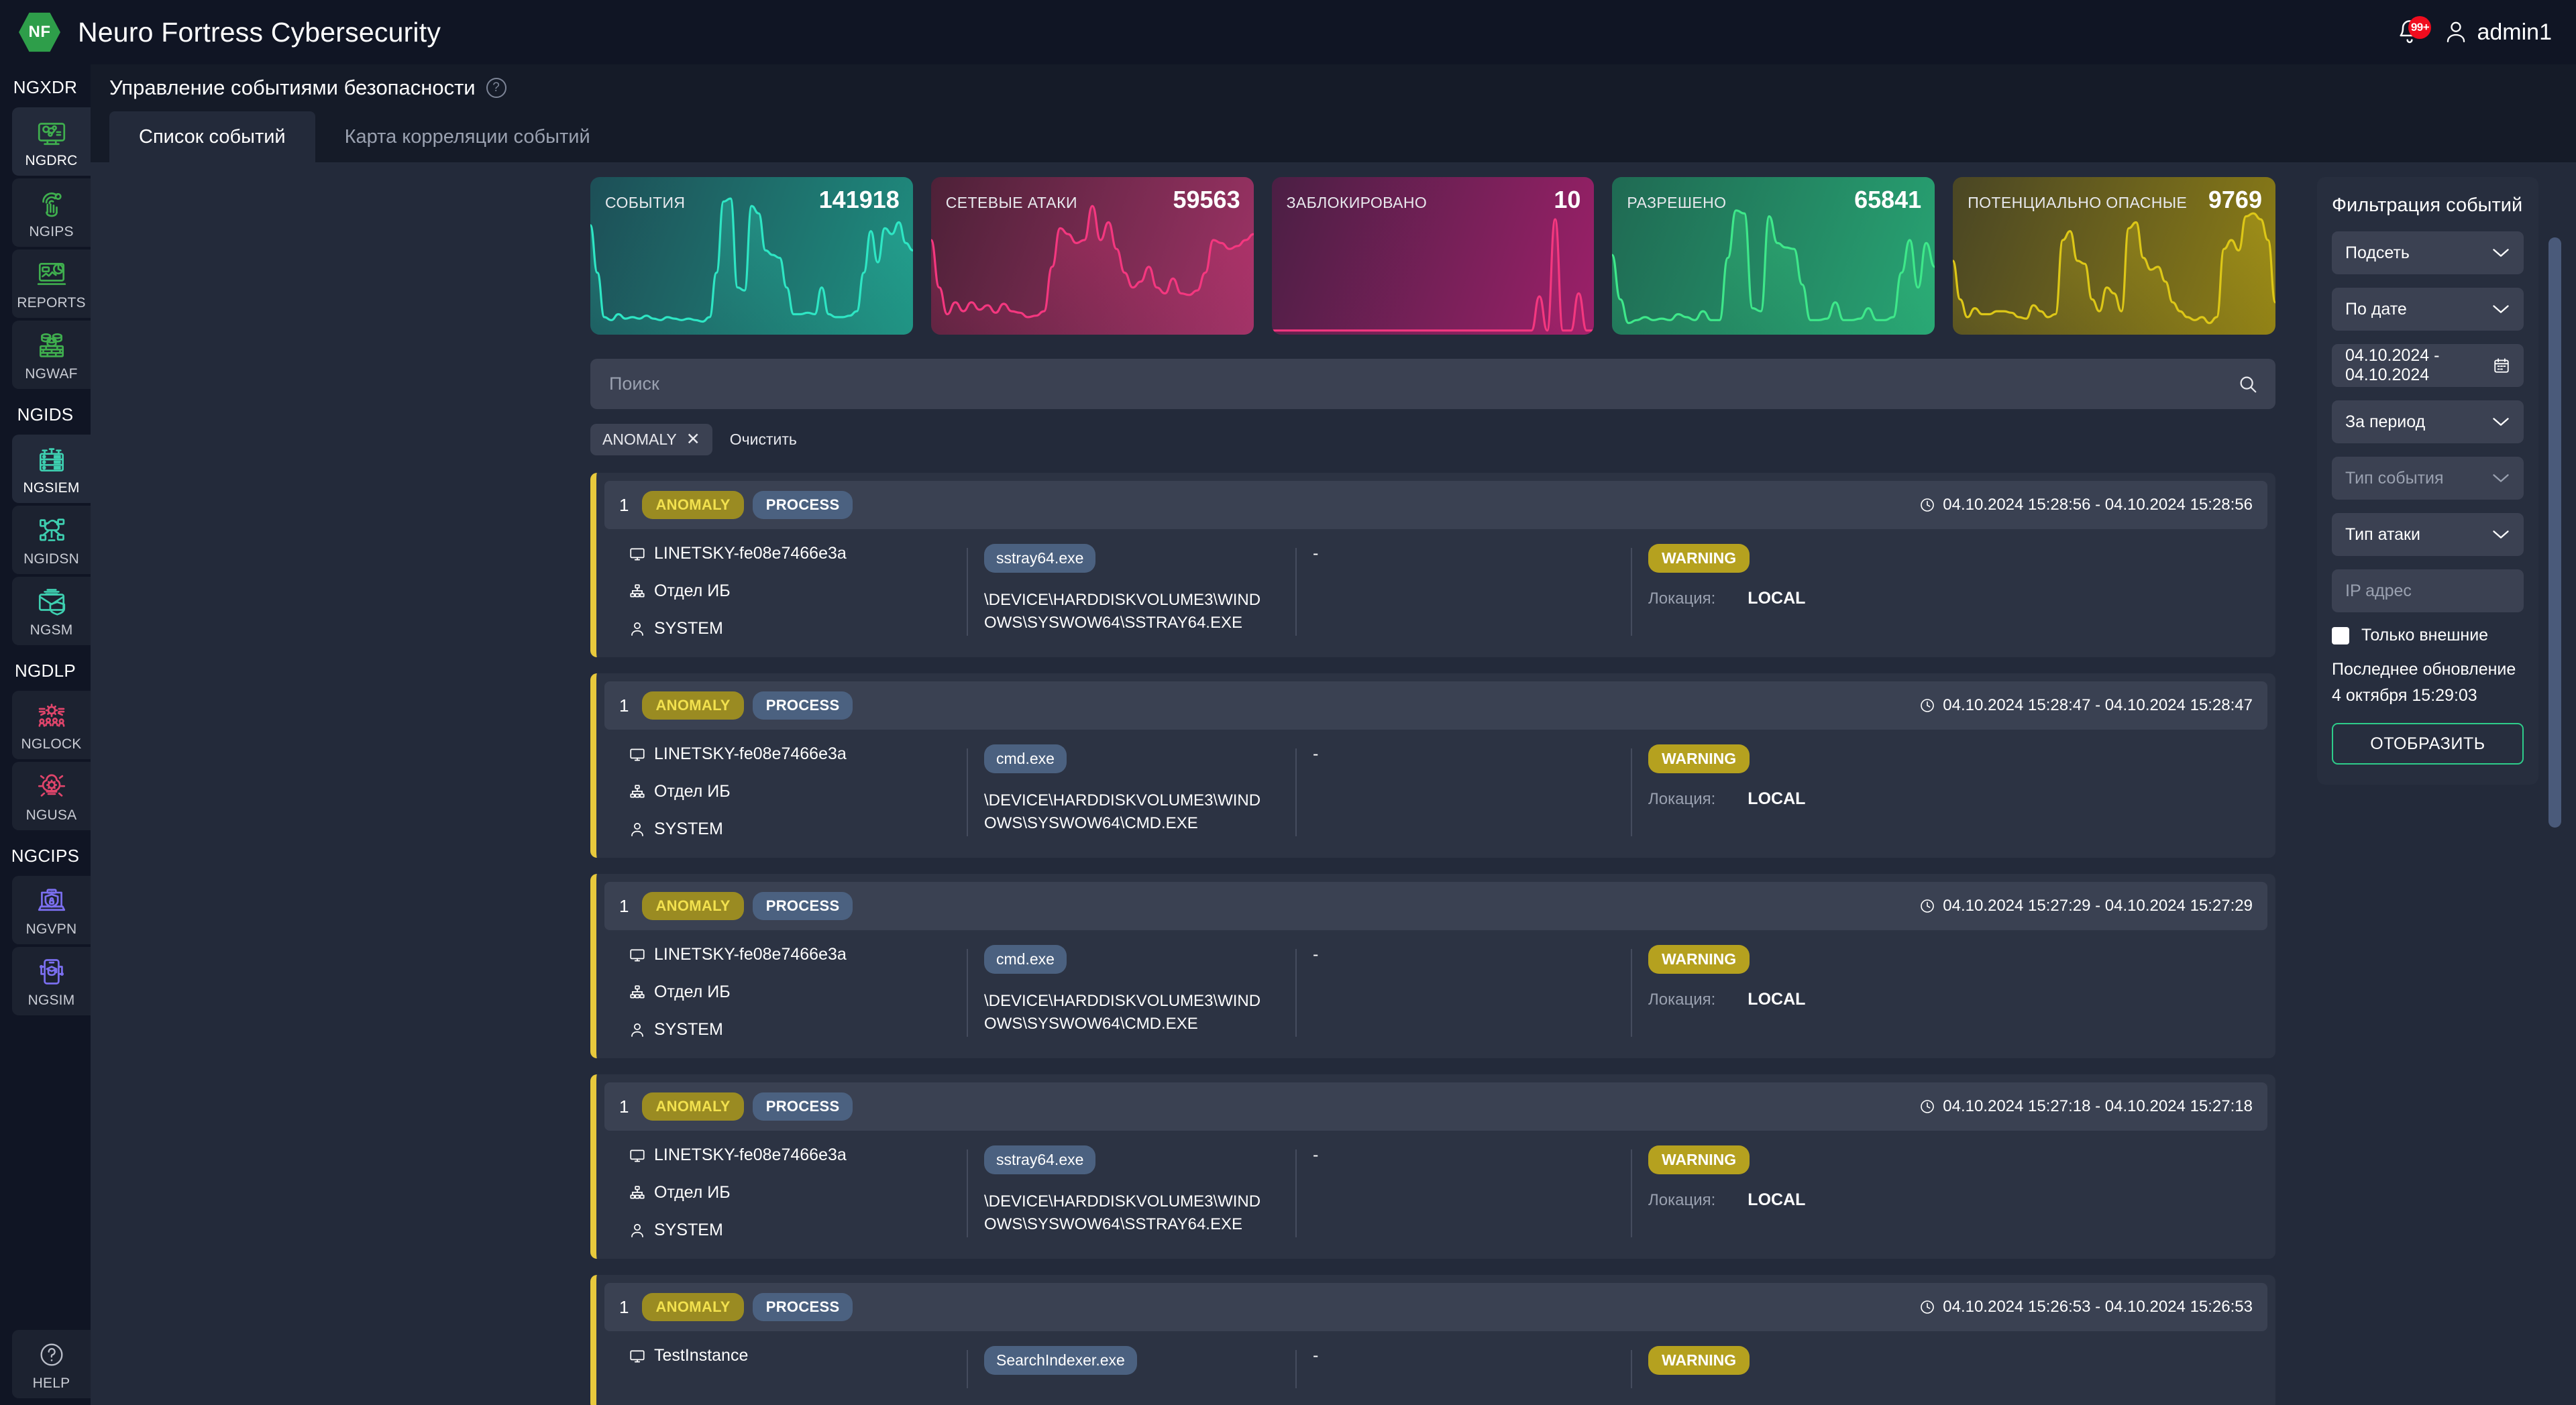  Describe the element at coordinates (2428, 534) in the screenshot. I see `filter-attack-type-select: Тип атаки` at that location.